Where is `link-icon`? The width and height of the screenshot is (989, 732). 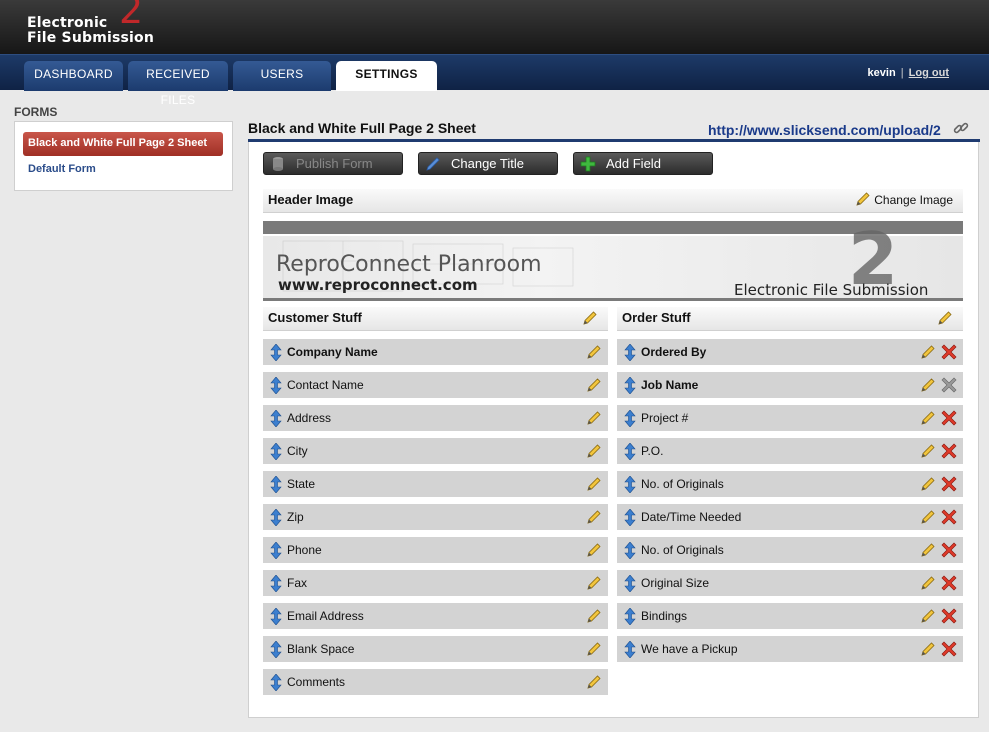
link-icon is located at coordinates (961, 128).